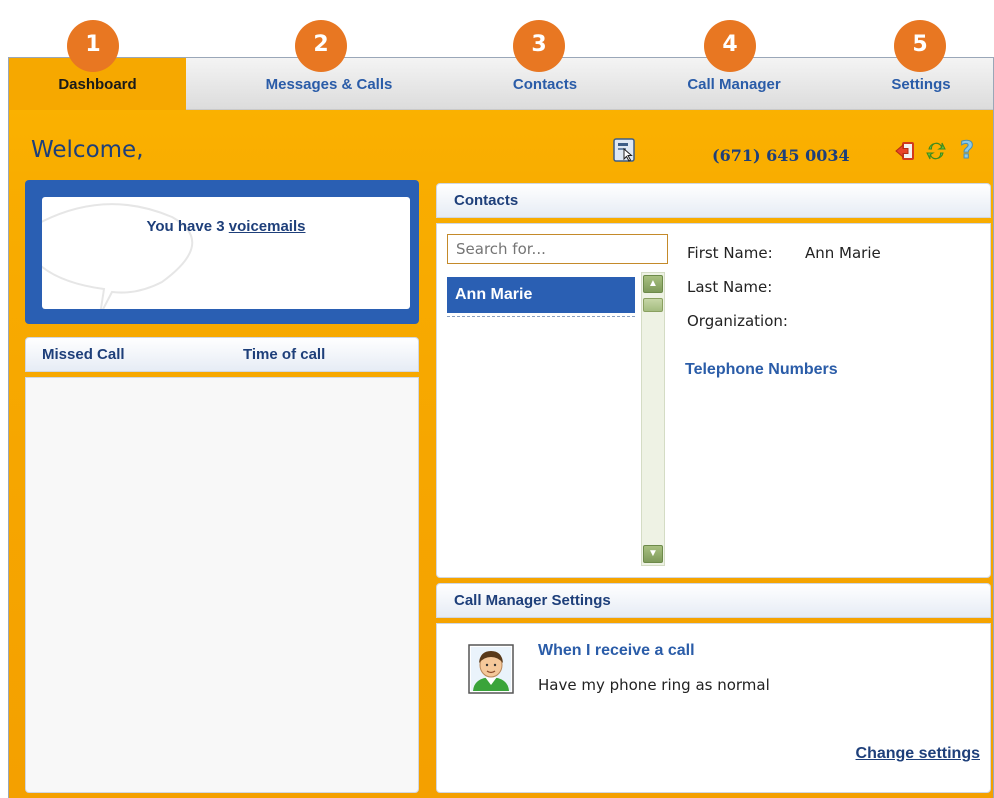 Image resolution: width=994 pixels, height=798 pixels. I want to click on call-rule-description: Have my phone ring as normal, so click(654, 685).